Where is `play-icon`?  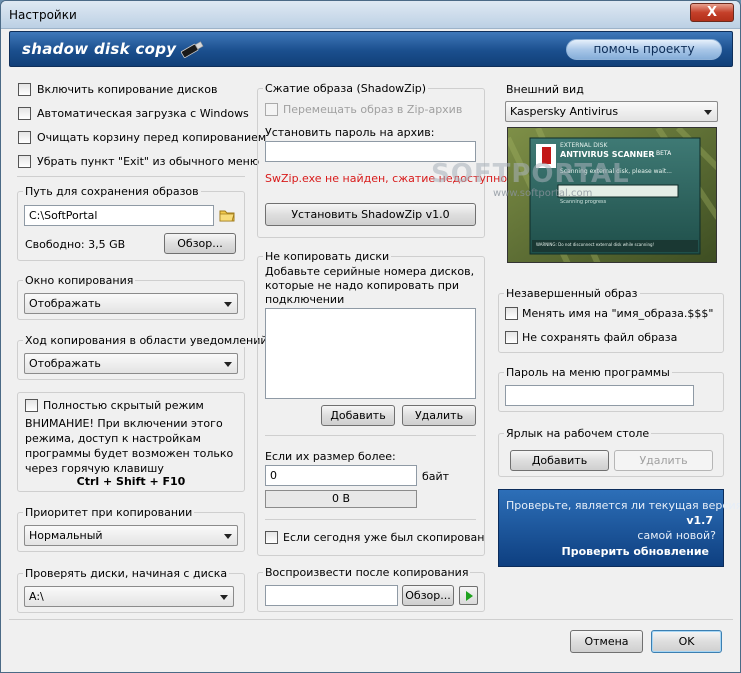 play-icon is located at coordinates (468, 595).